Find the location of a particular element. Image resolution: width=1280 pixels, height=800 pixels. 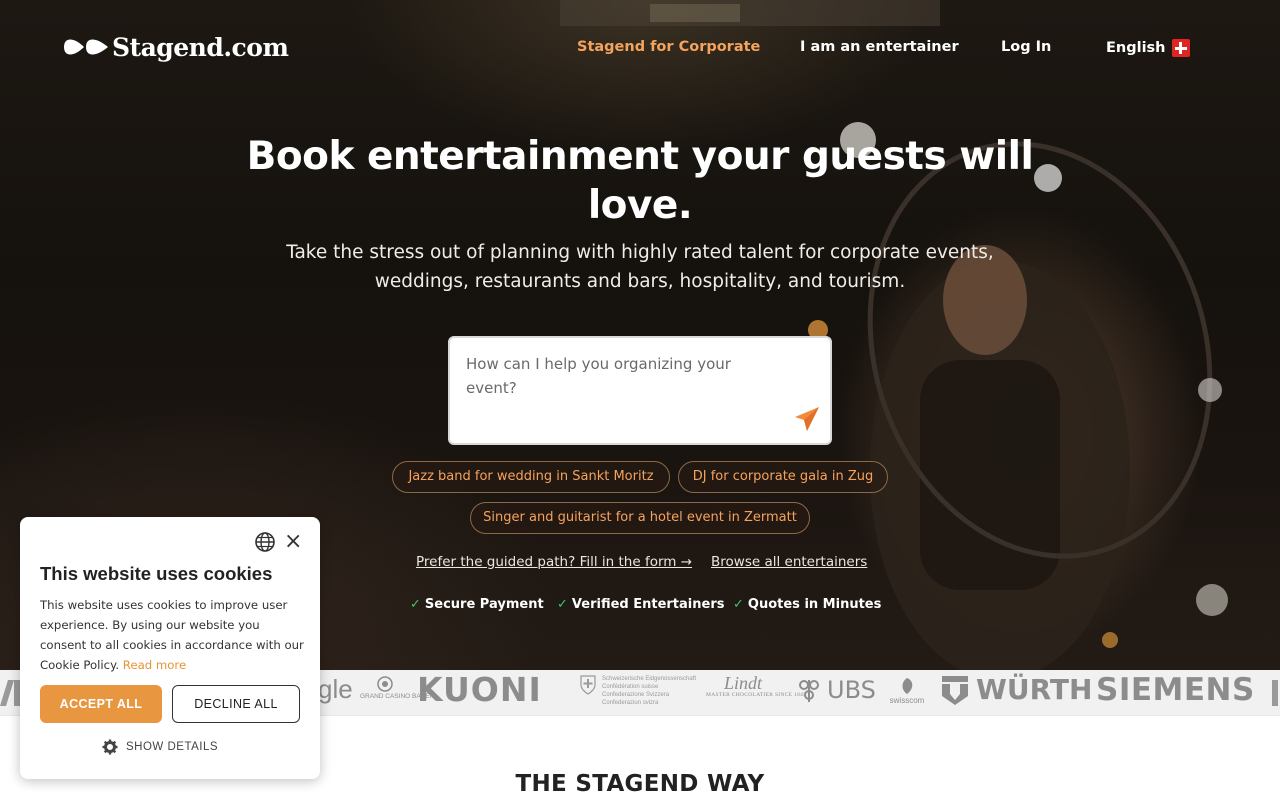

lindt-logo-subtext: MASTER CHOCOLATIER SINCE 1845 is located at coordinates (756, 695).